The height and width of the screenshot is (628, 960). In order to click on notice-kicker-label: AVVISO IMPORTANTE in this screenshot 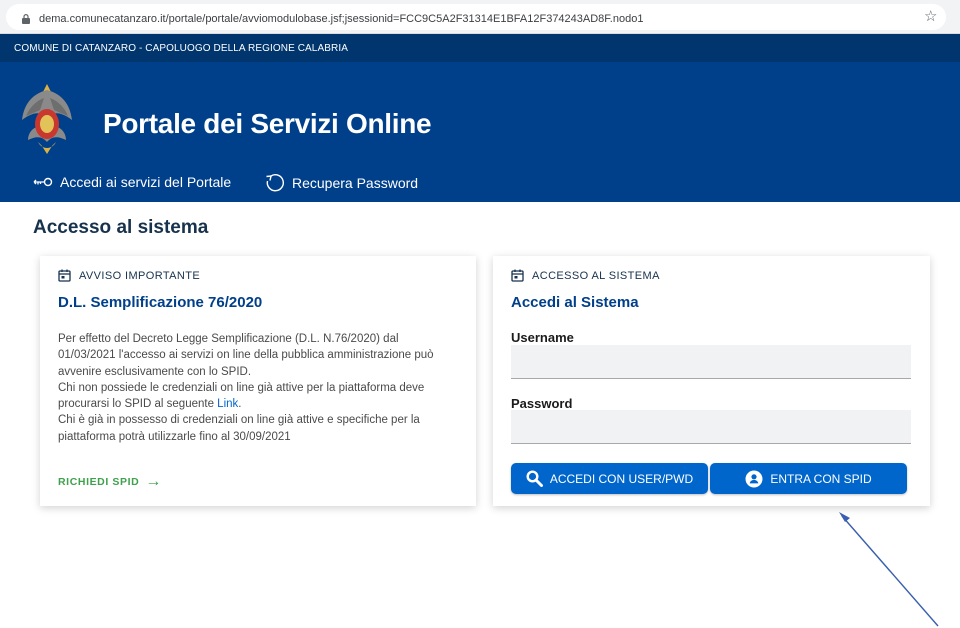, I will do `click(140, 275)`.